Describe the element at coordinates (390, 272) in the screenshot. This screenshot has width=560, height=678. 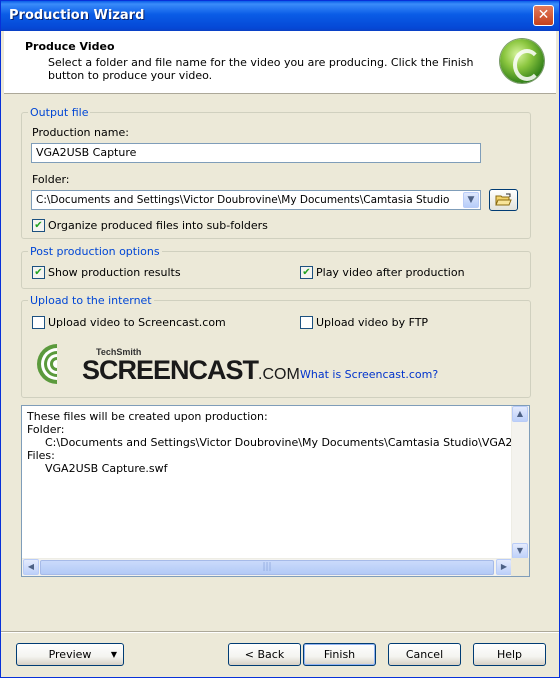
I see `play-video-label: Play video after production` at that location.